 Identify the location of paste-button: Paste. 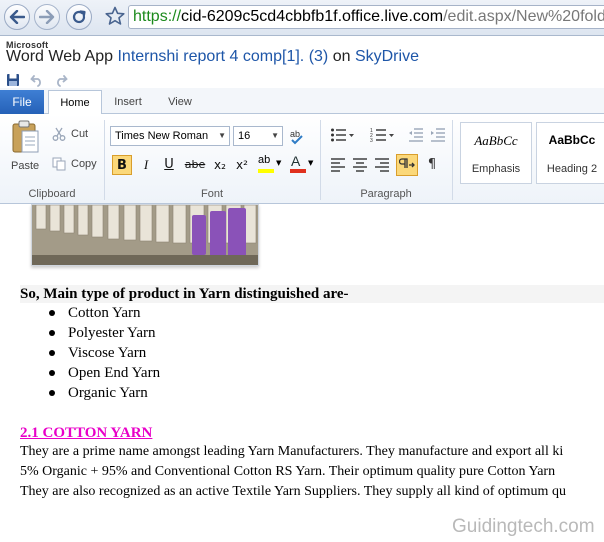
(25, 149).